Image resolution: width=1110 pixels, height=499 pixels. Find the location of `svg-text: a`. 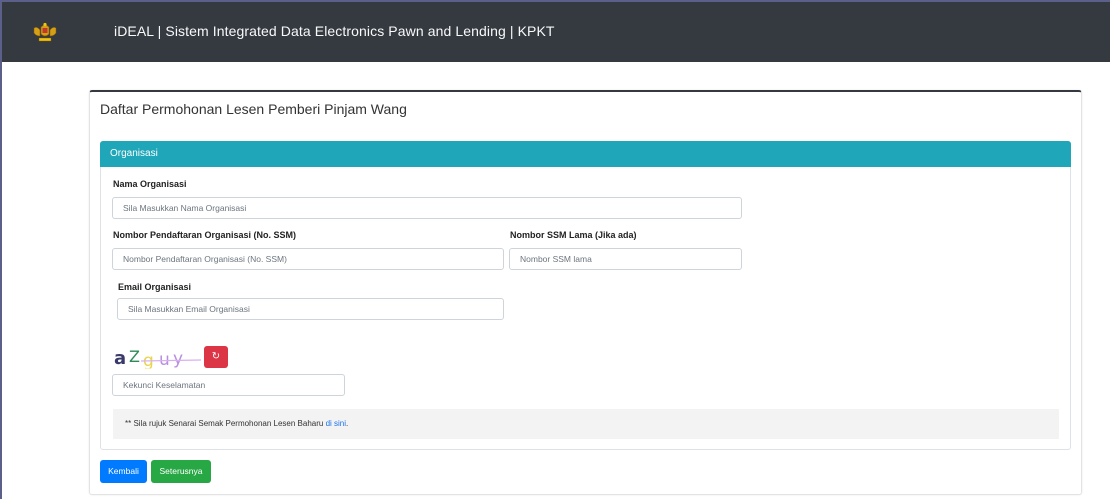

svg-text: a is located at coordinates (120, 358).